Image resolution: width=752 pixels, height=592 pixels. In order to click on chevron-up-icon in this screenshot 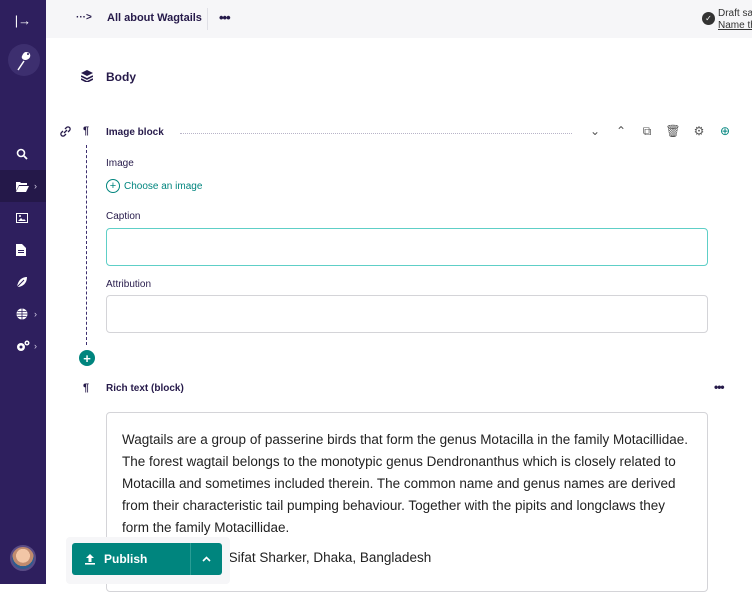, I will do `click(206, 559)`.